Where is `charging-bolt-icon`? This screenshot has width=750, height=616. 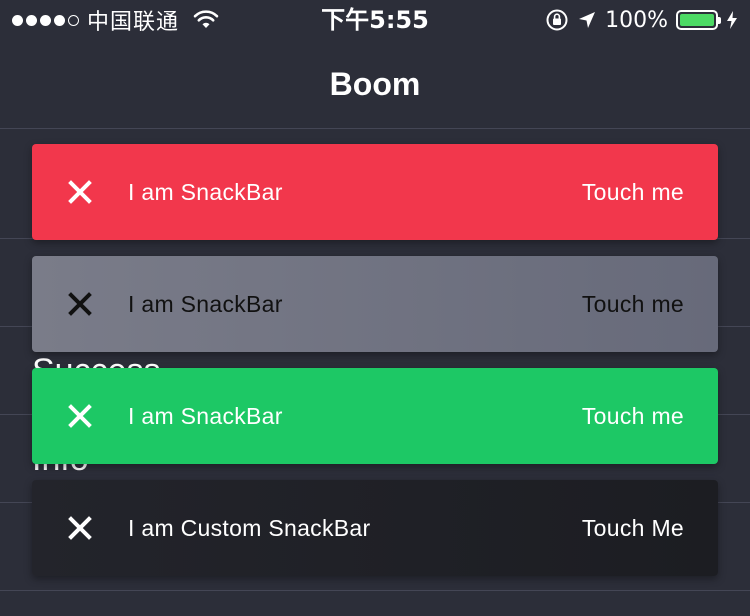
charging-bolt-icon is located at coordinates (732, 20).